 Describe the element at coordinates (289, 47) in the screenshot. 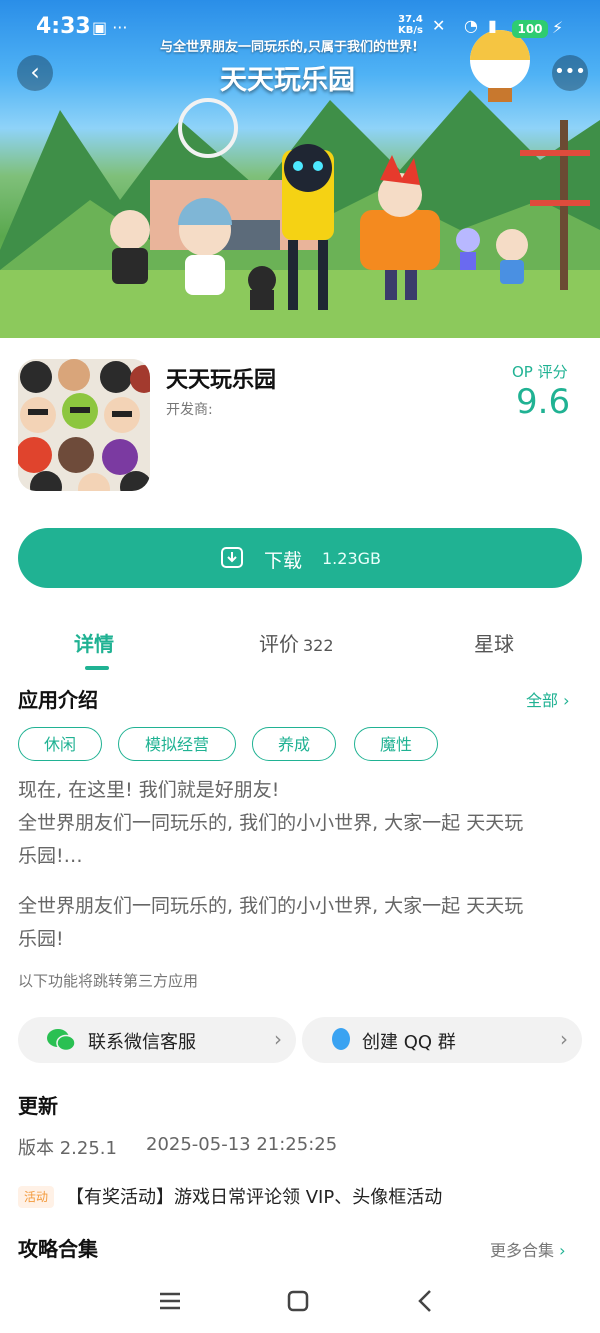

I see `banner-subtitle: 与全世界朋友一同玩乐的,只属于我们的世界!` at that location.